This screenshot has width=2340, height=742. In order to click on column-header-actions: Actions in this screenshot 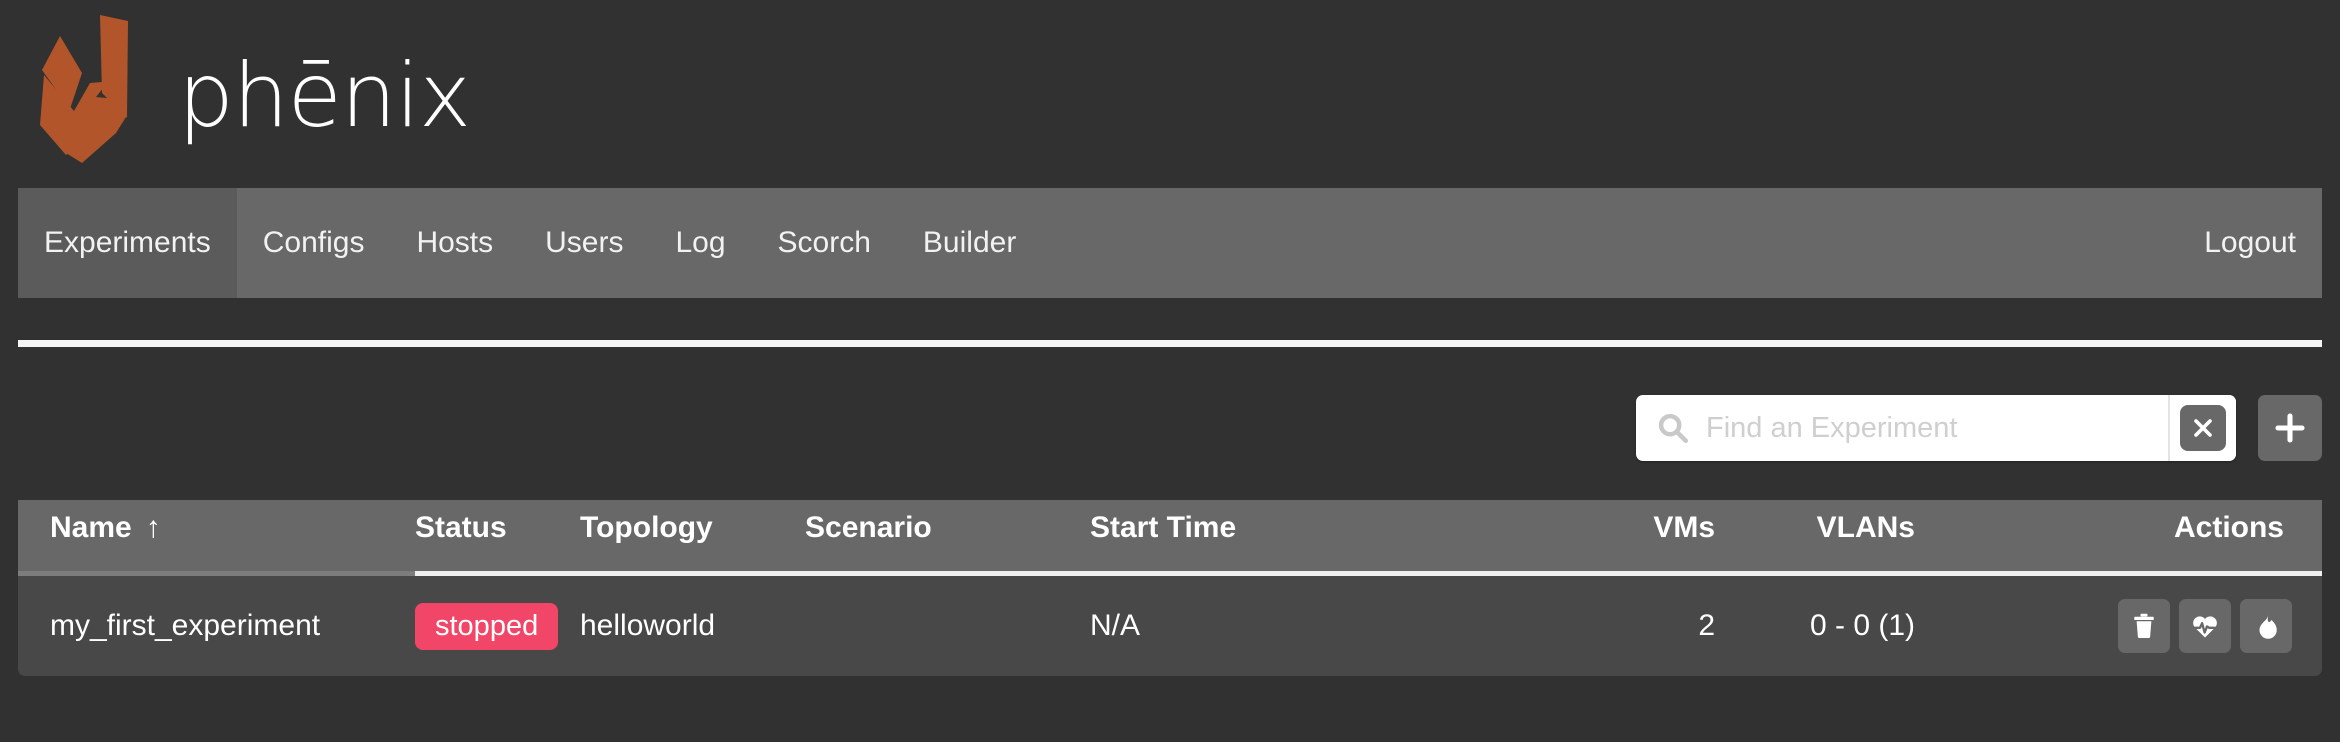, I will do `click(2118, 538)`.